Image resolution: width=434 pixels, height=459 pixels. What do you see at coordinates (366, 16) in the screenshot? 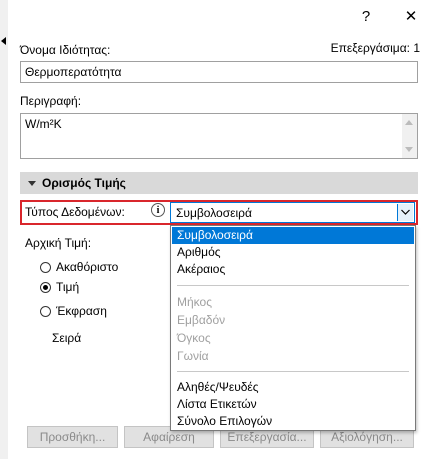
I see `help-button: ?` at bounding box center [366, 16].